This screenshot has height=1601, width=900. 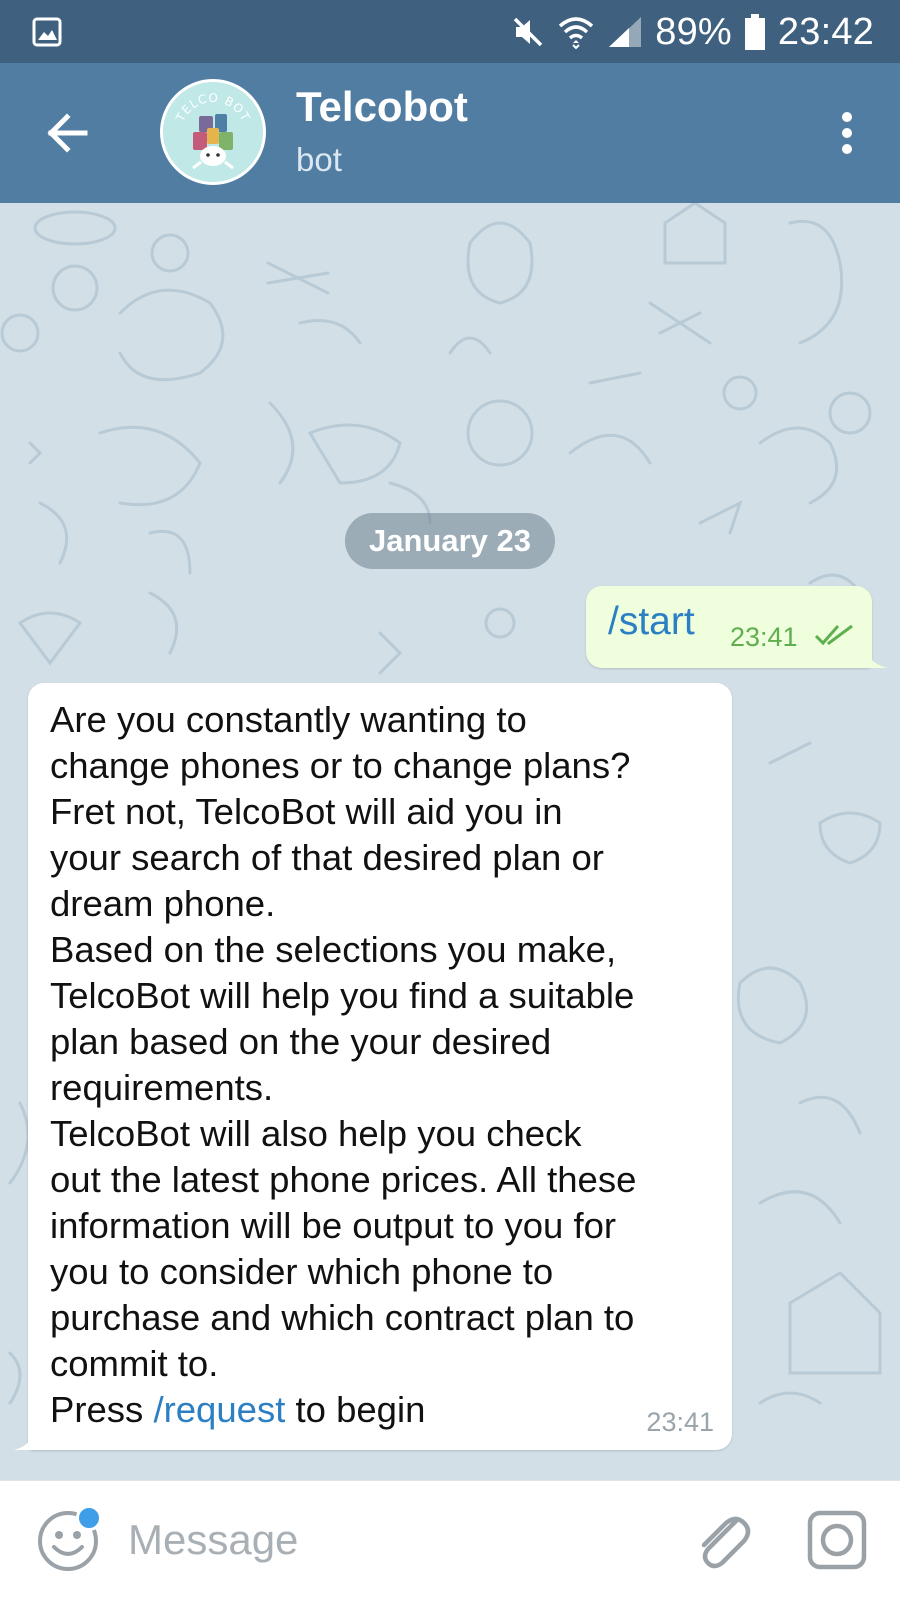 I want to click on battery-icon, so click(x=754, y=32).